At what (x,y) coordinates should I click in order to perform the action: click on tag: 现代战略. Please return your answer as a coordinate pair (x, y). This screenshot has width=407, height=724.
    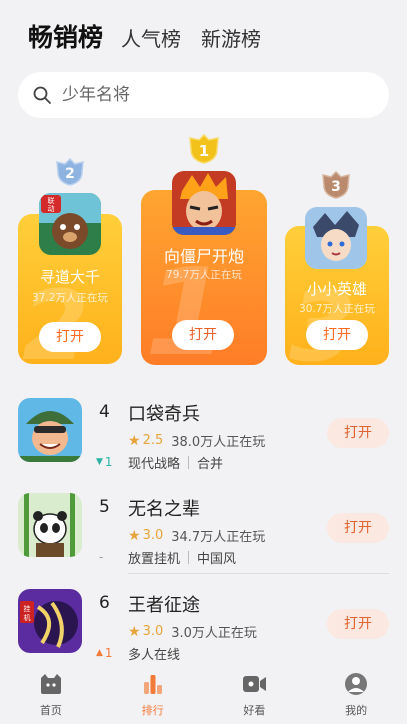
    Looking at the image, I should click on (154, 464).